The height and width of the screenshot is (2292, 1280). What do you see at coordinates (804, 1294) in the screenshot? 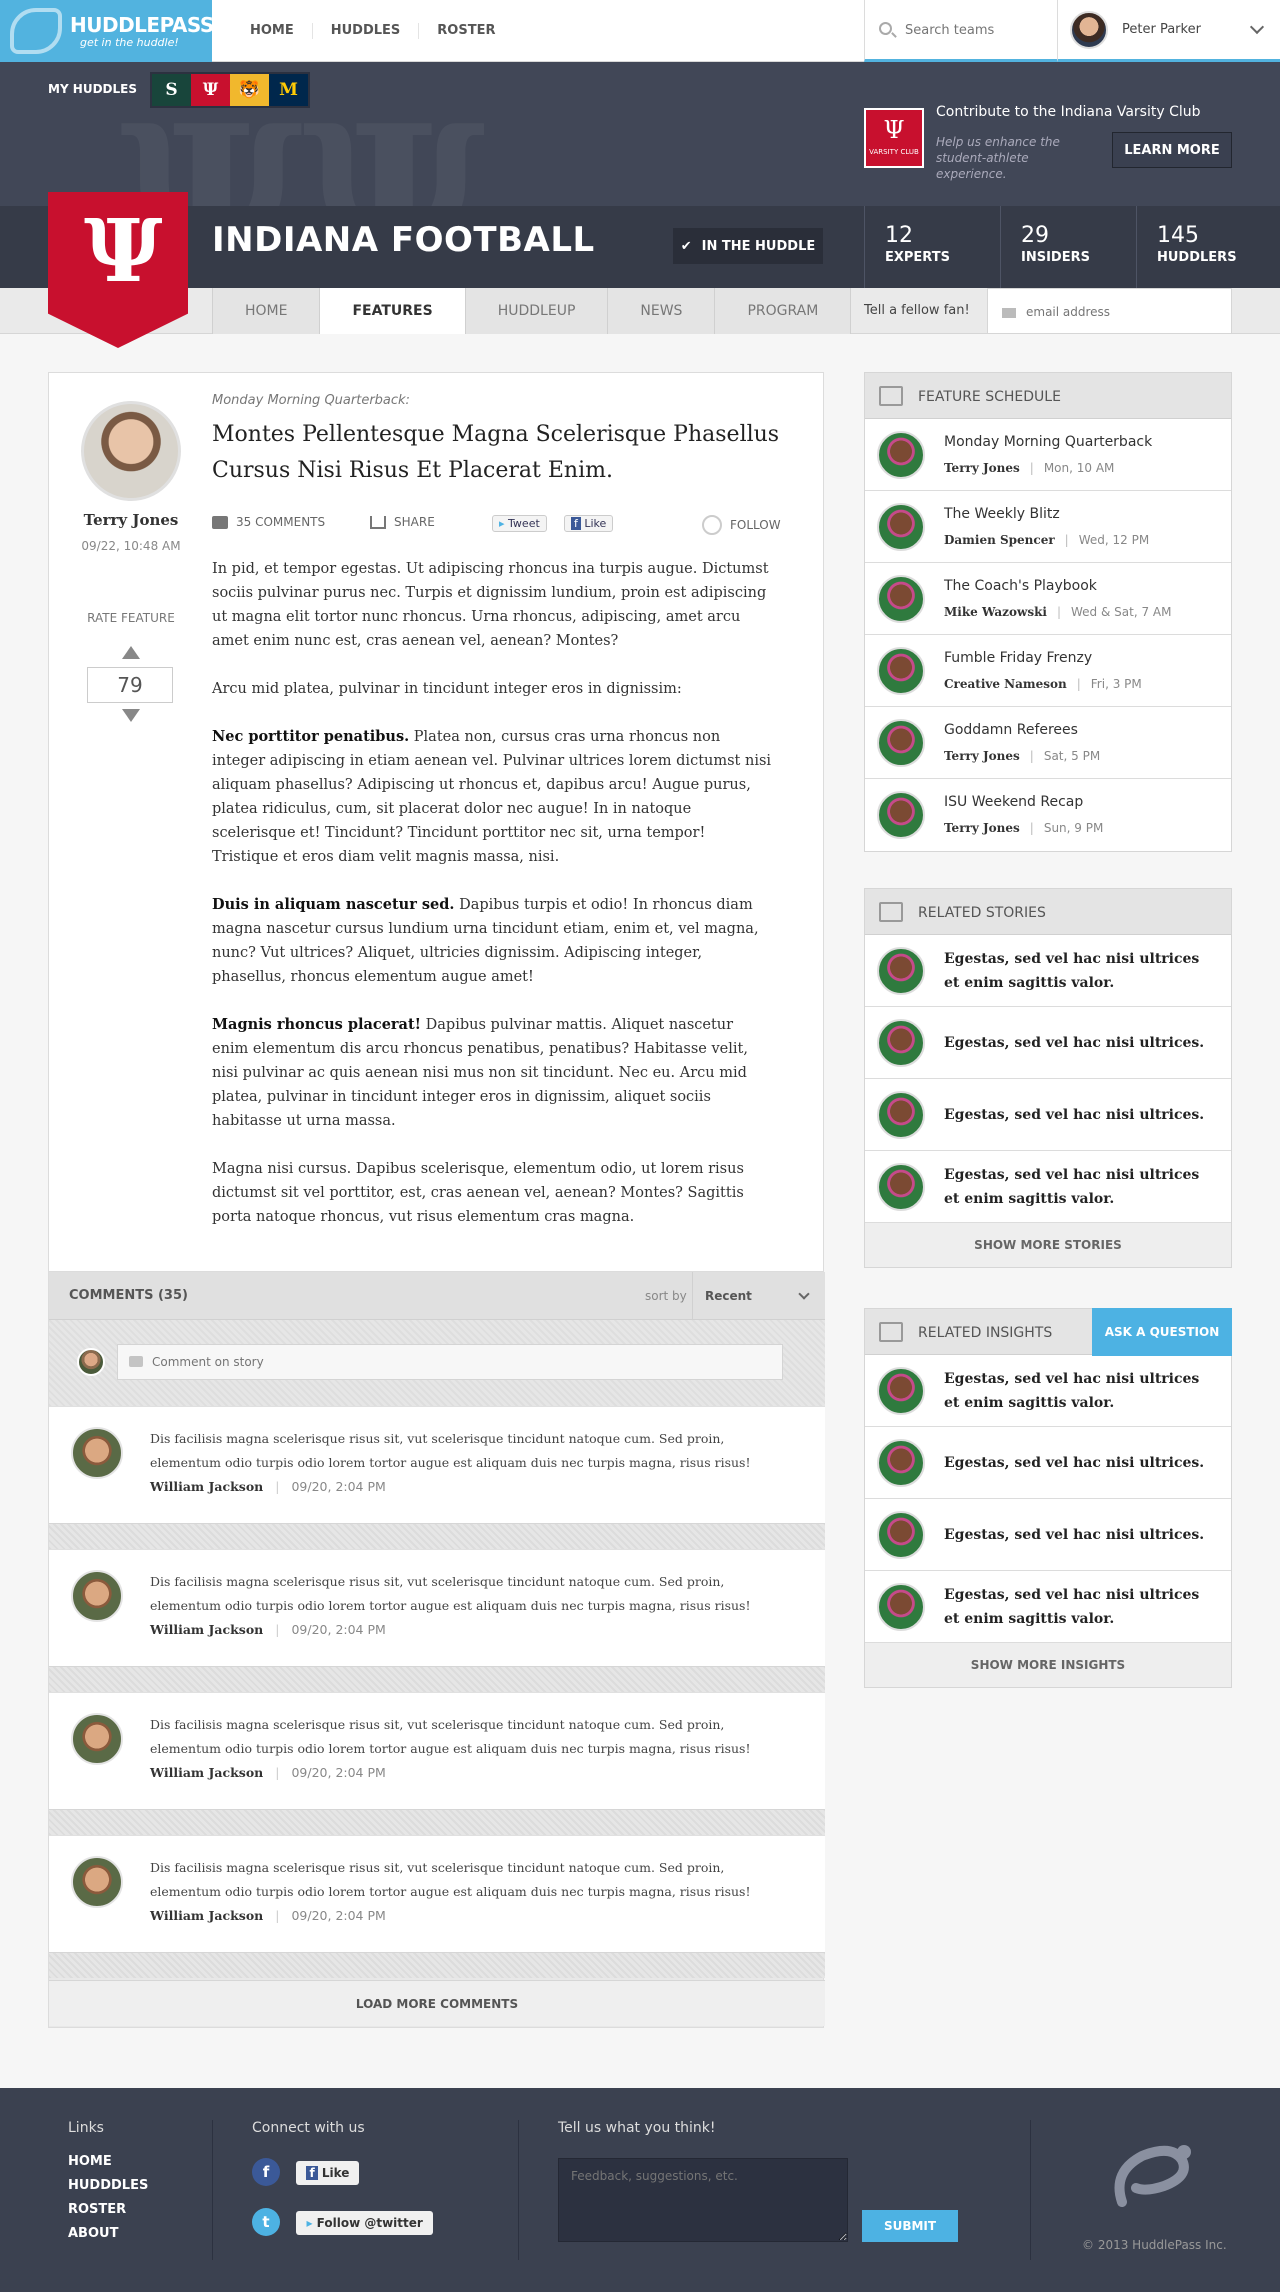
I see `chevron-down-icon` at bounding box center [804, 1294].